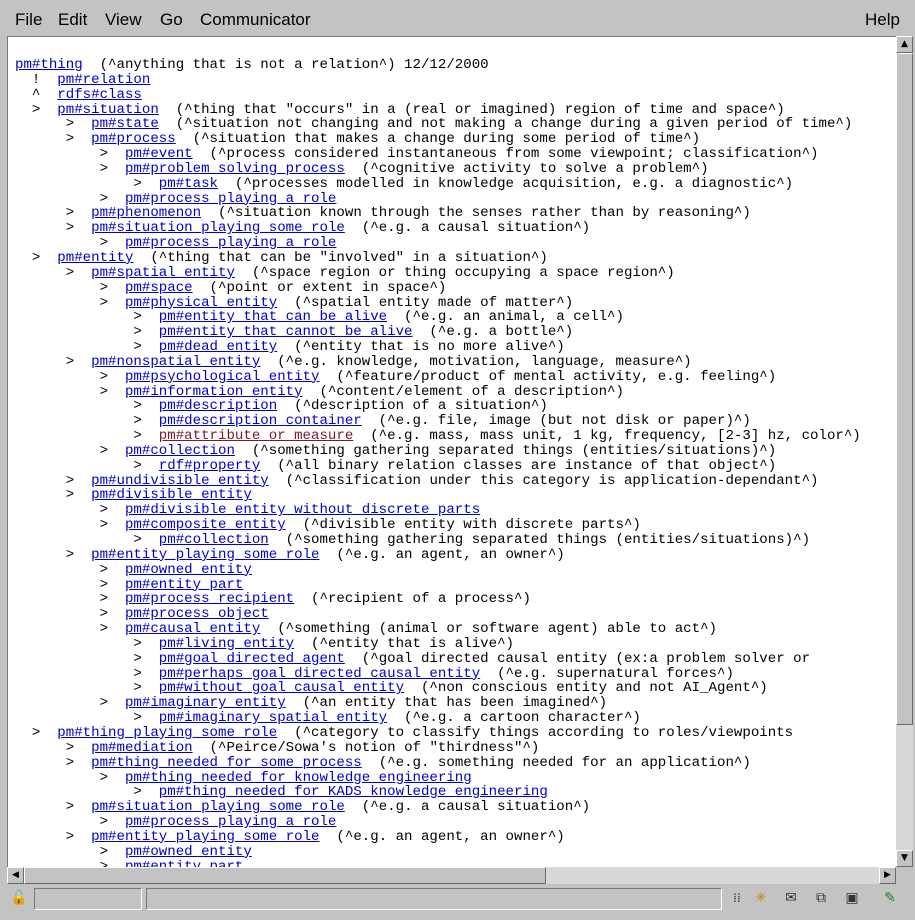  What do you see at coordinates (222, 377) in the screenshot?
I see `category-link: pm#psychological_entity` at bounding box center [222, 377].